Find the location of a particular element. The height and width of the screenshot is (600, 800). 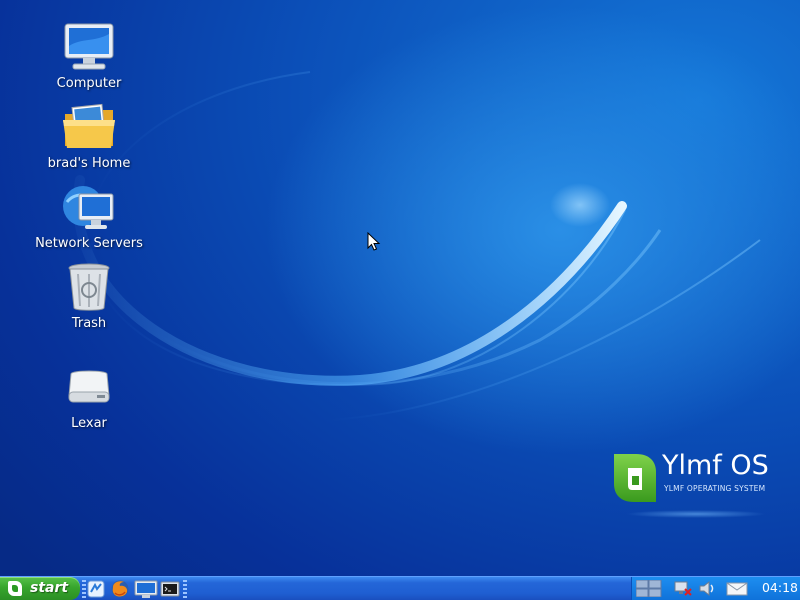

desktop-icon-network-servers: Network Servers is located at coordinates (89, 217).